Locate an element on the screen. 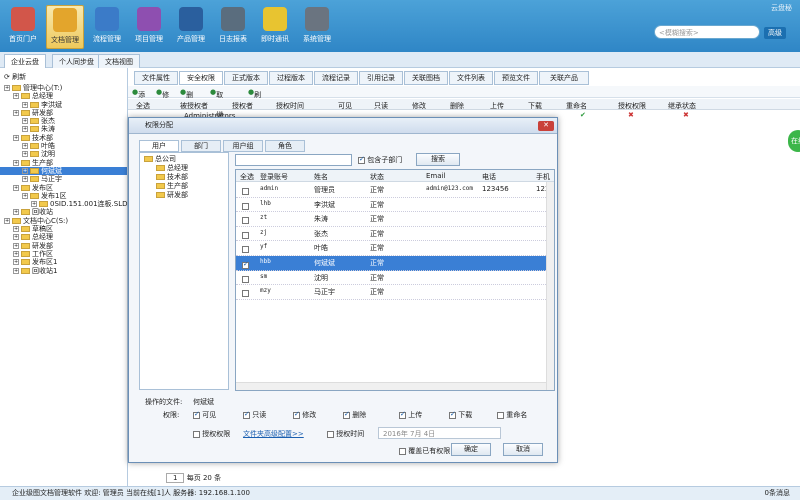  tab-role: 角色 is located at coordinates (285, 146).